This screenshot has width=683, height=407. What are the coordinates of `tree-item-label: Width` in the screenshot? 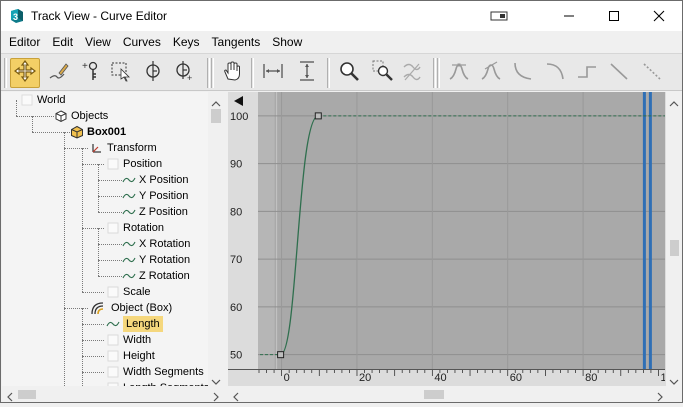 It's located at (137, 340).